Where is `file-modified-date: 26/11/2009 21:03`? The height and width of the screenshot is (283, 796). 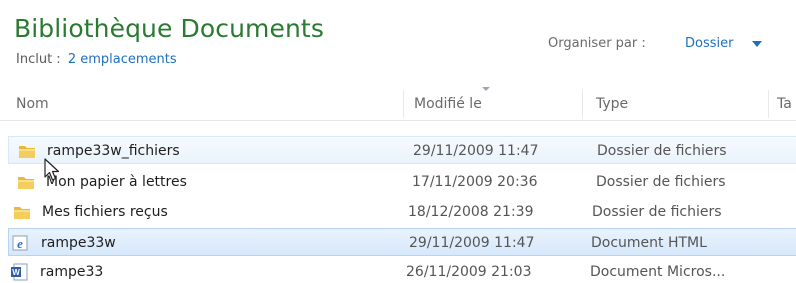 file-modified-date: 26/11/2009 21:03 is located at coordinates (469, 272).